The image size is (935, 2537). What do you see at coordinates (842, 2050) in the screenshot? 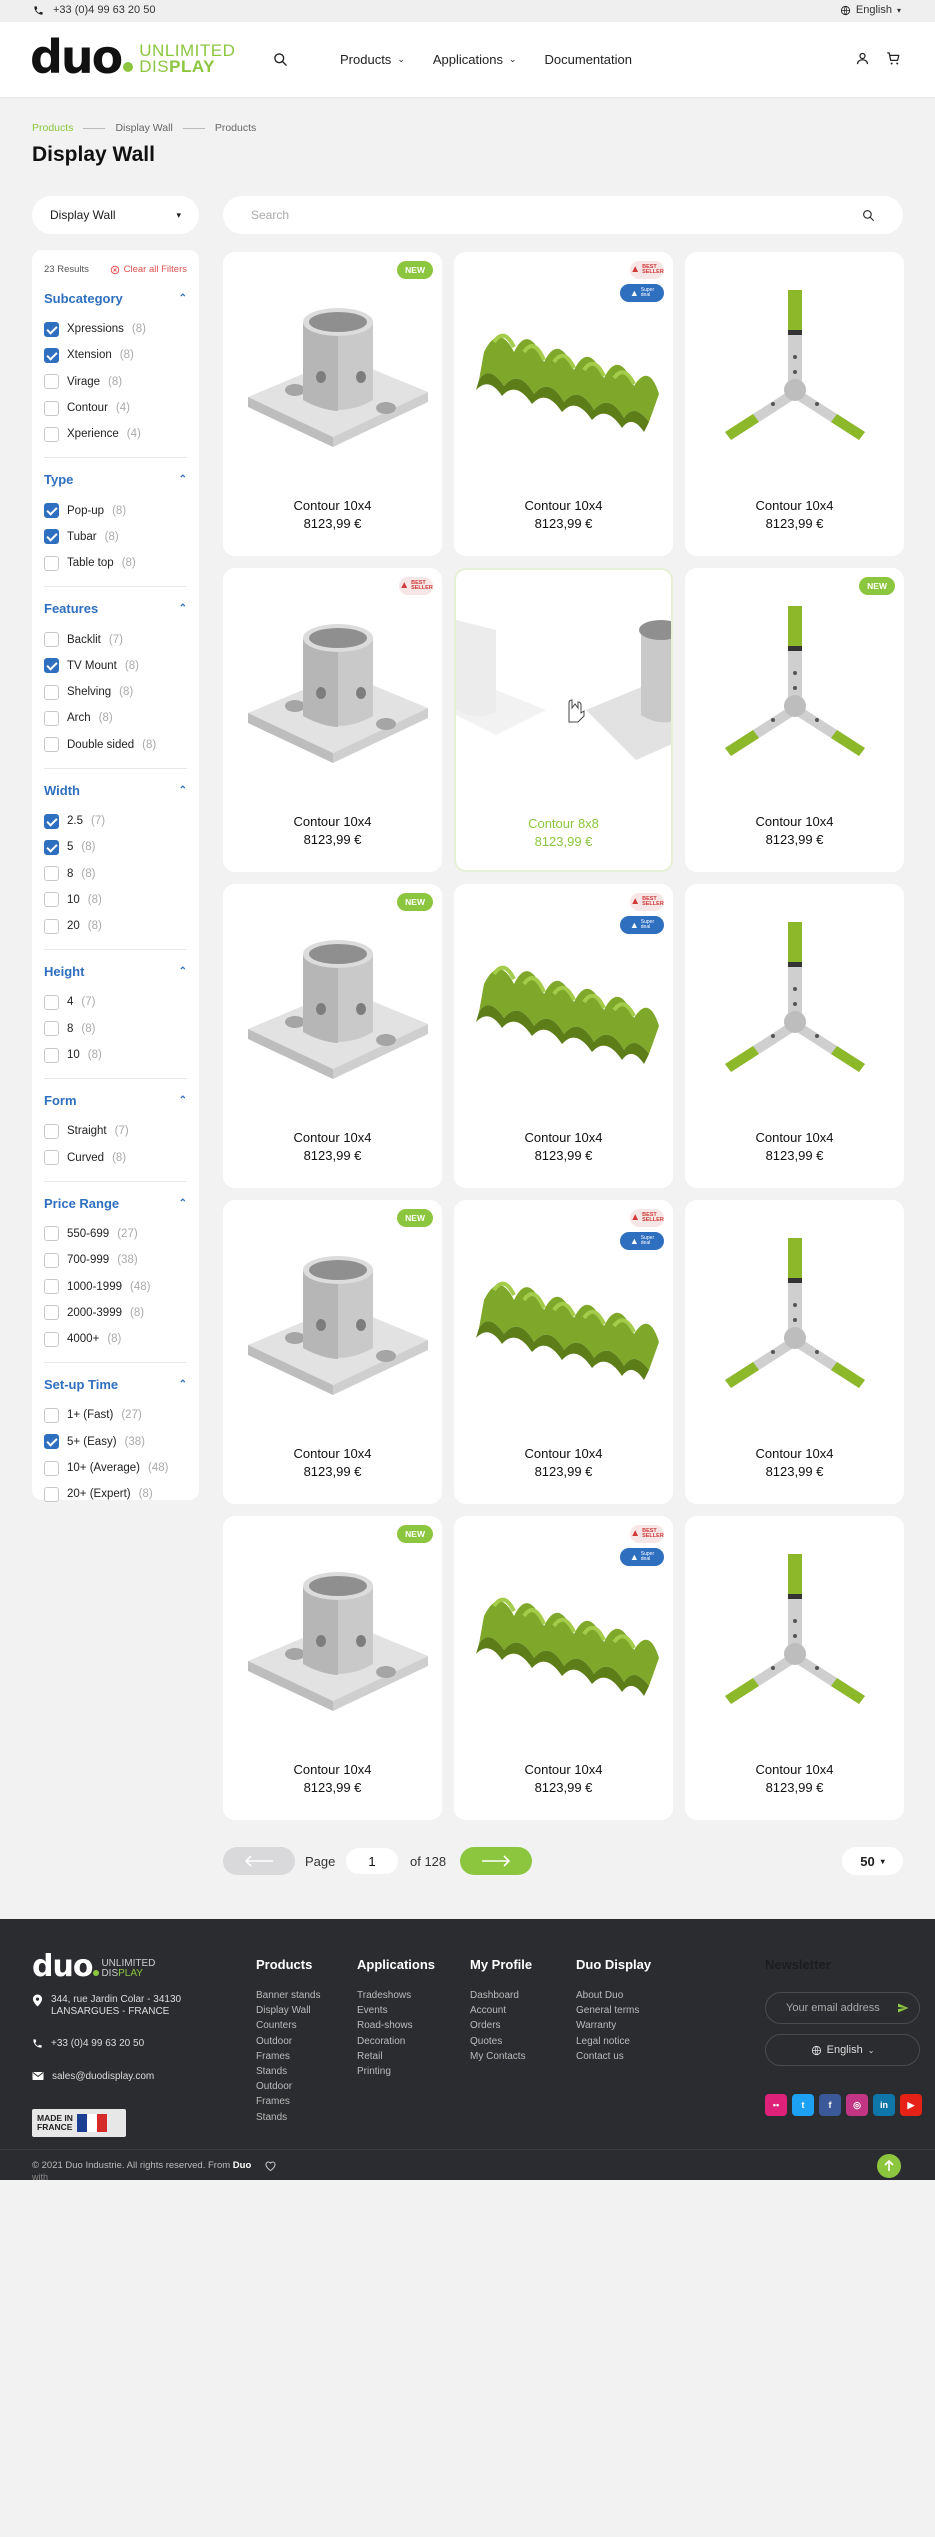
I see `footer-language-selector: English ⌄` at bounding box center [842, 2050].